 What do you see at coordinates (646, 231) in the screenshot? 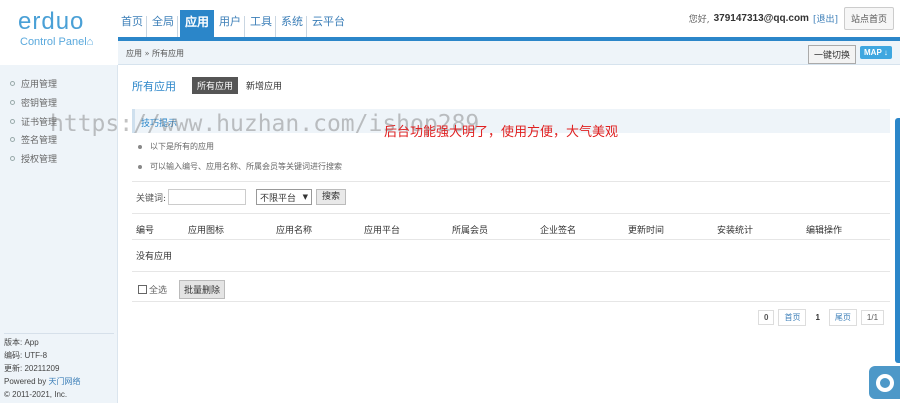
I see `column-header: 更新时间` at bounding box center [646, 231].